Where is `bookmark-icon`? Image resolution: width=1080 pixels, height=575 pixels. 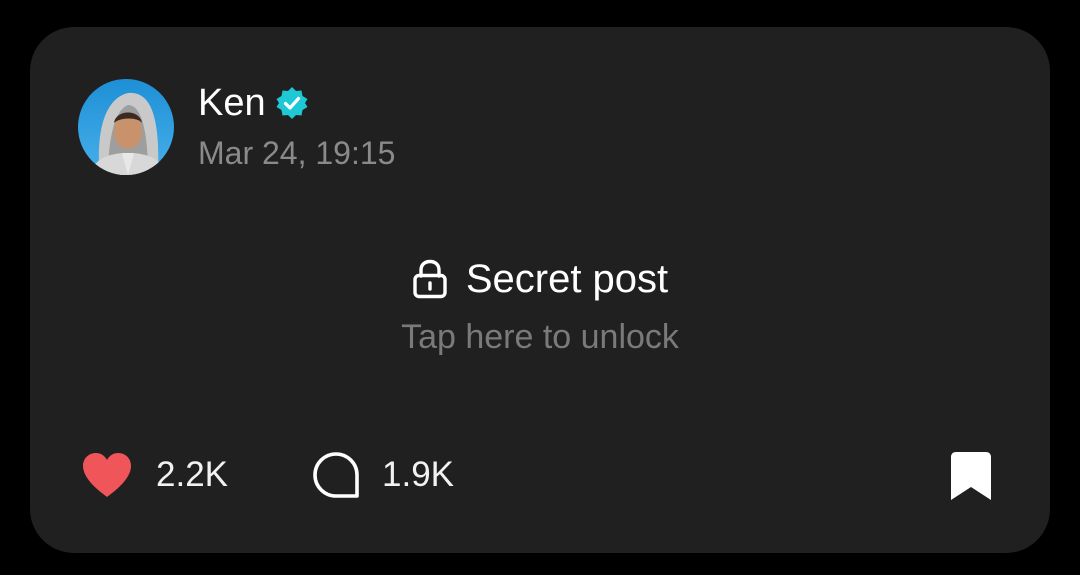
bookmark-icon is located at coordinates (971, 476).